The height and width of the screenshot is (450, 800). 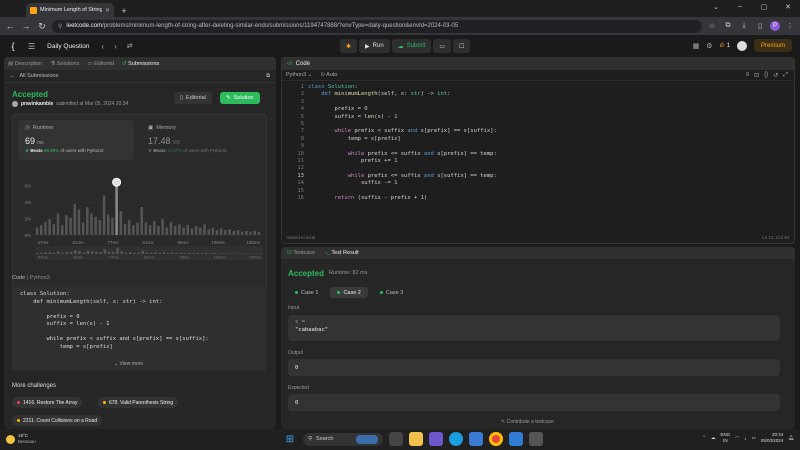 What do you see at coordinates (102, 46) in the screenshot?
I see `prev-problem-icon: ‹` at bounding box center [102, 46].